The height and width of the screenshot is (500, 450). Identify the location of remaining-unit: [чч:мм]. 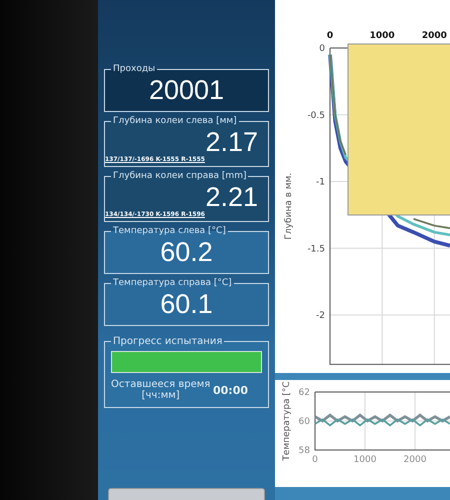
(161, 395).